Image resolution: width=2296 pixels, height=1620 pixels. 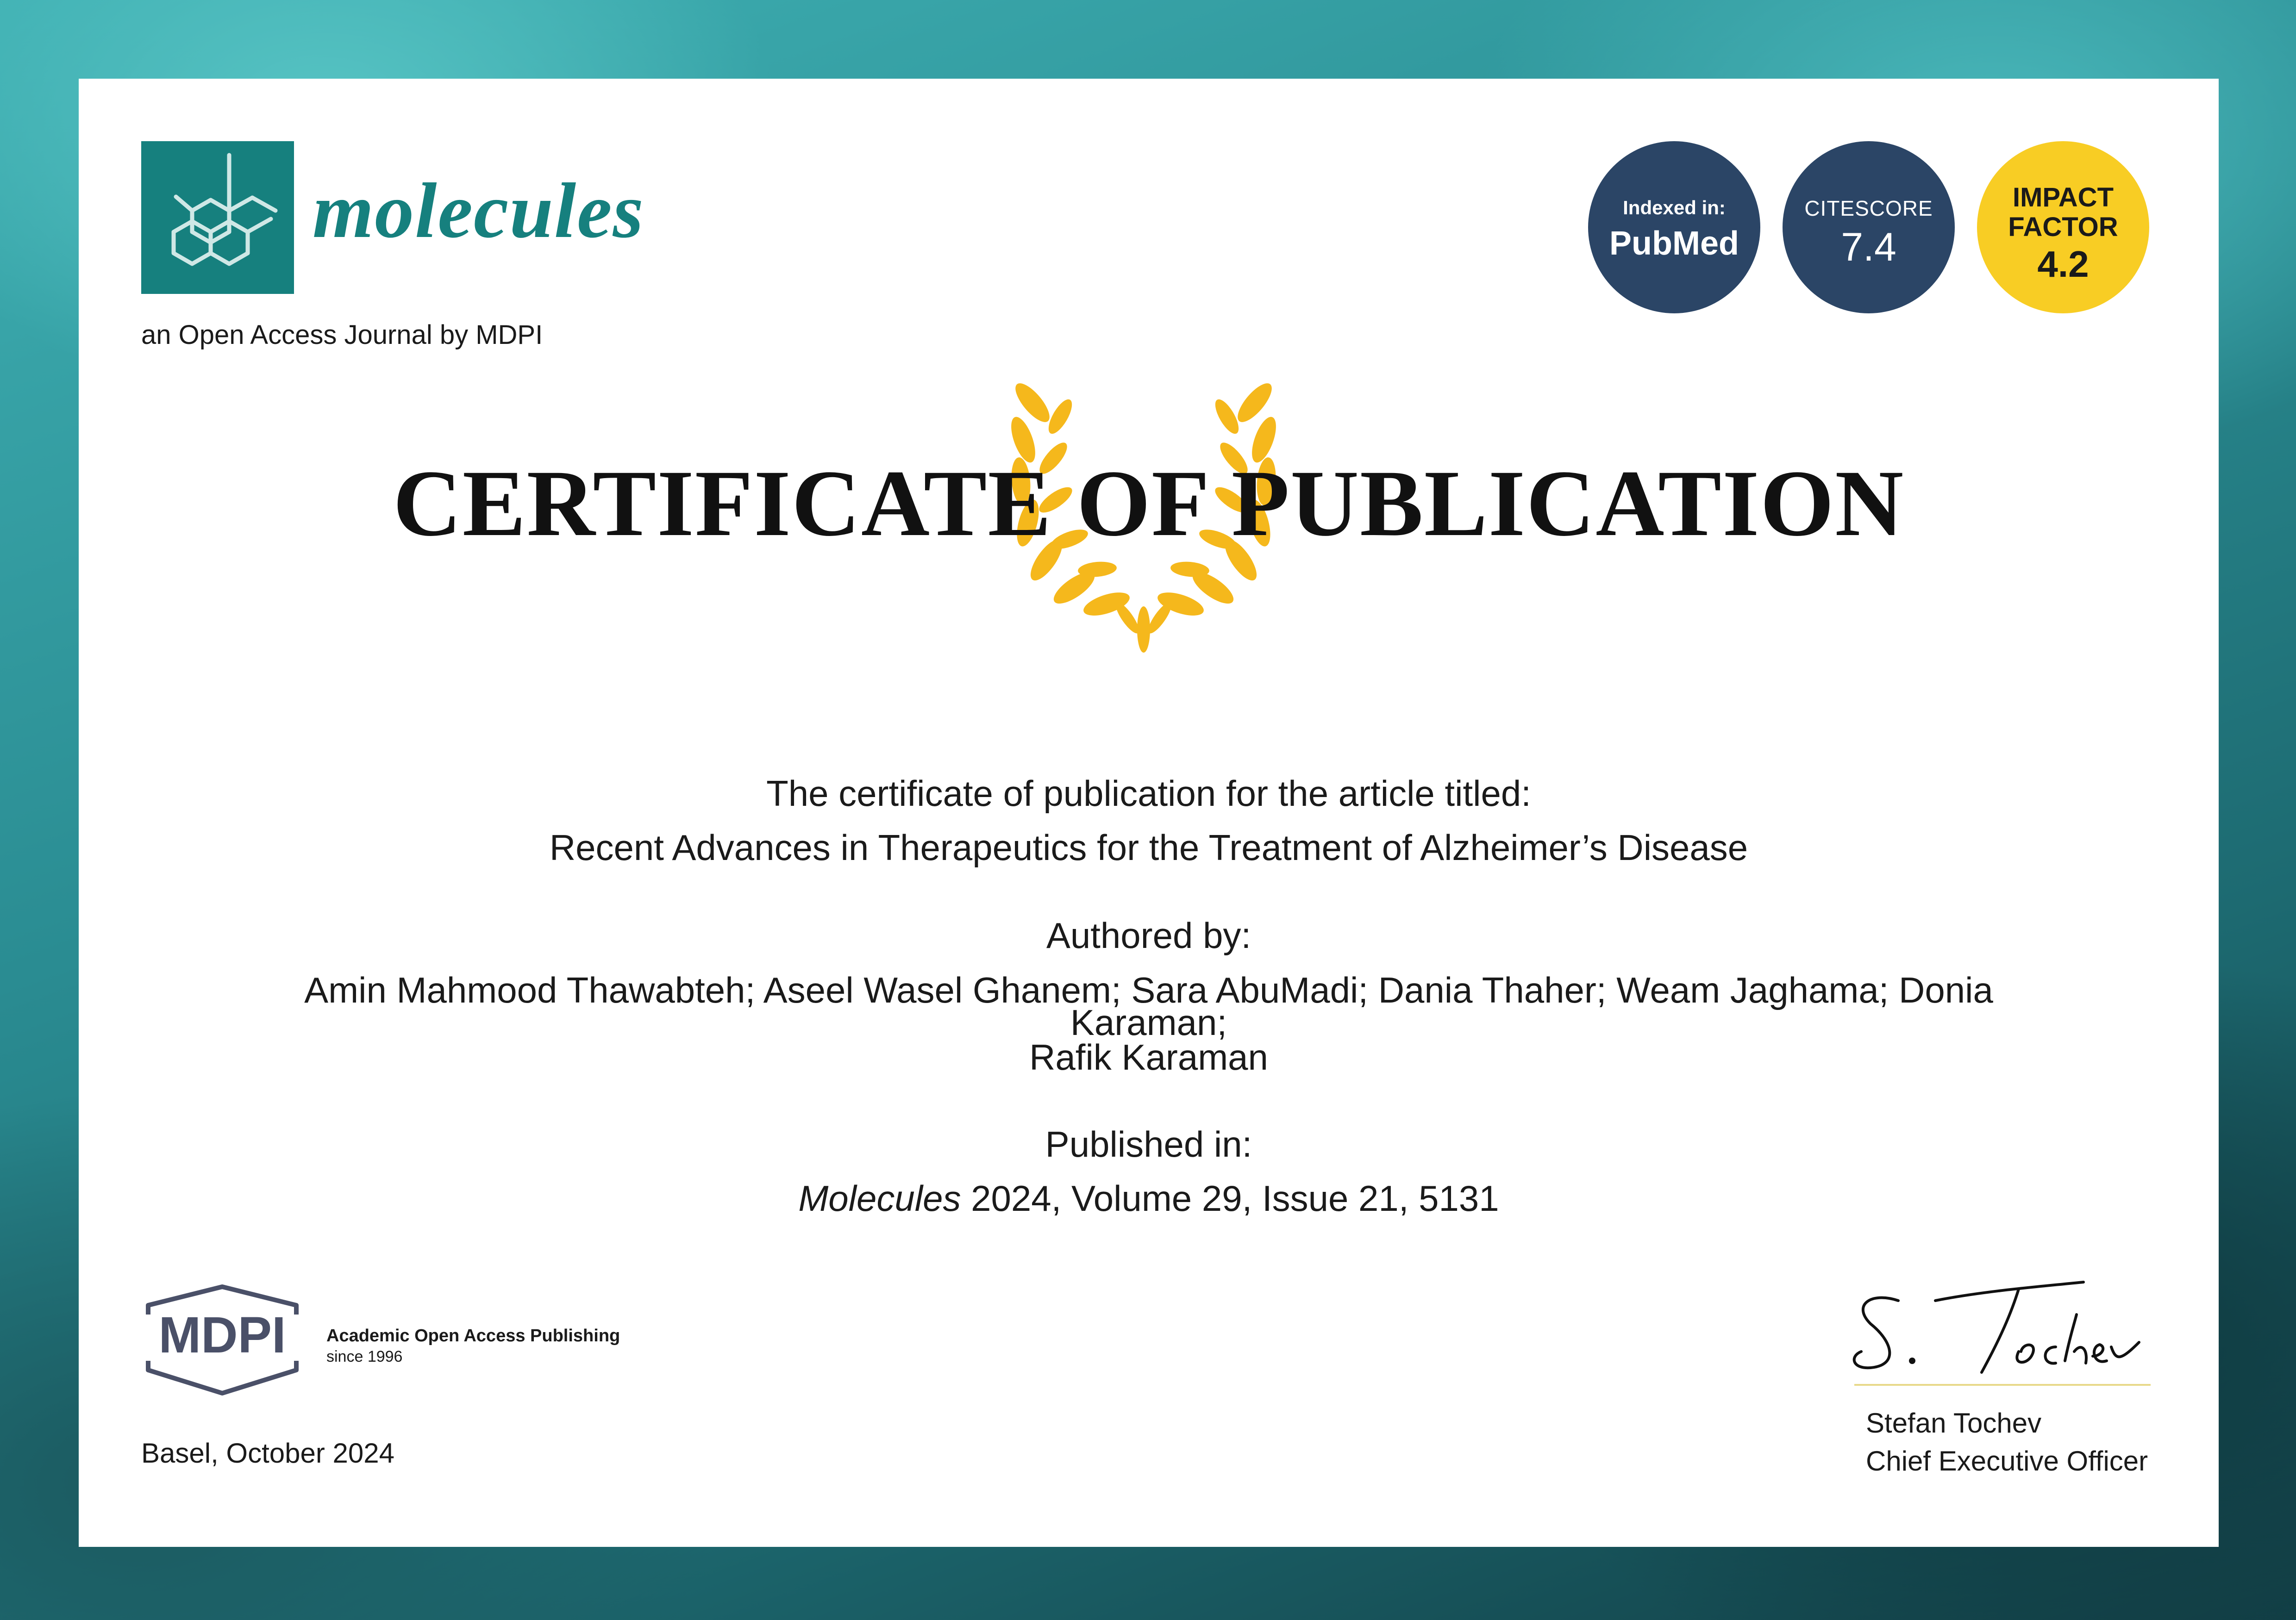 What do you see at coordinates (1011, 1198) in the screenshot?
I see `citation-year: 2024` at bounding box center [1011, 1198].